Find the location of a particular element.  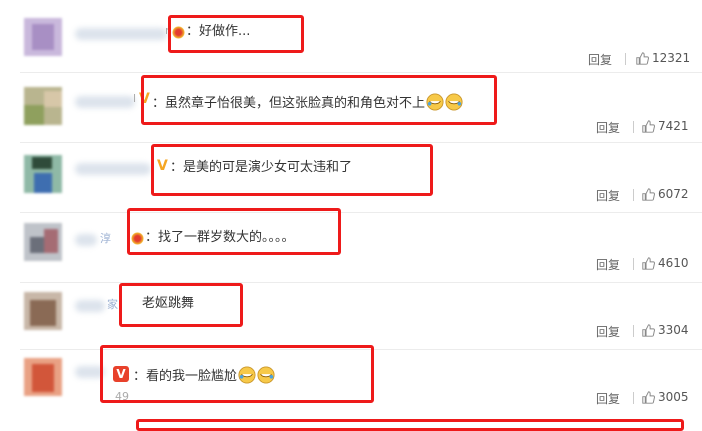

like-count: 12321 is located at coordinates (671, 58).